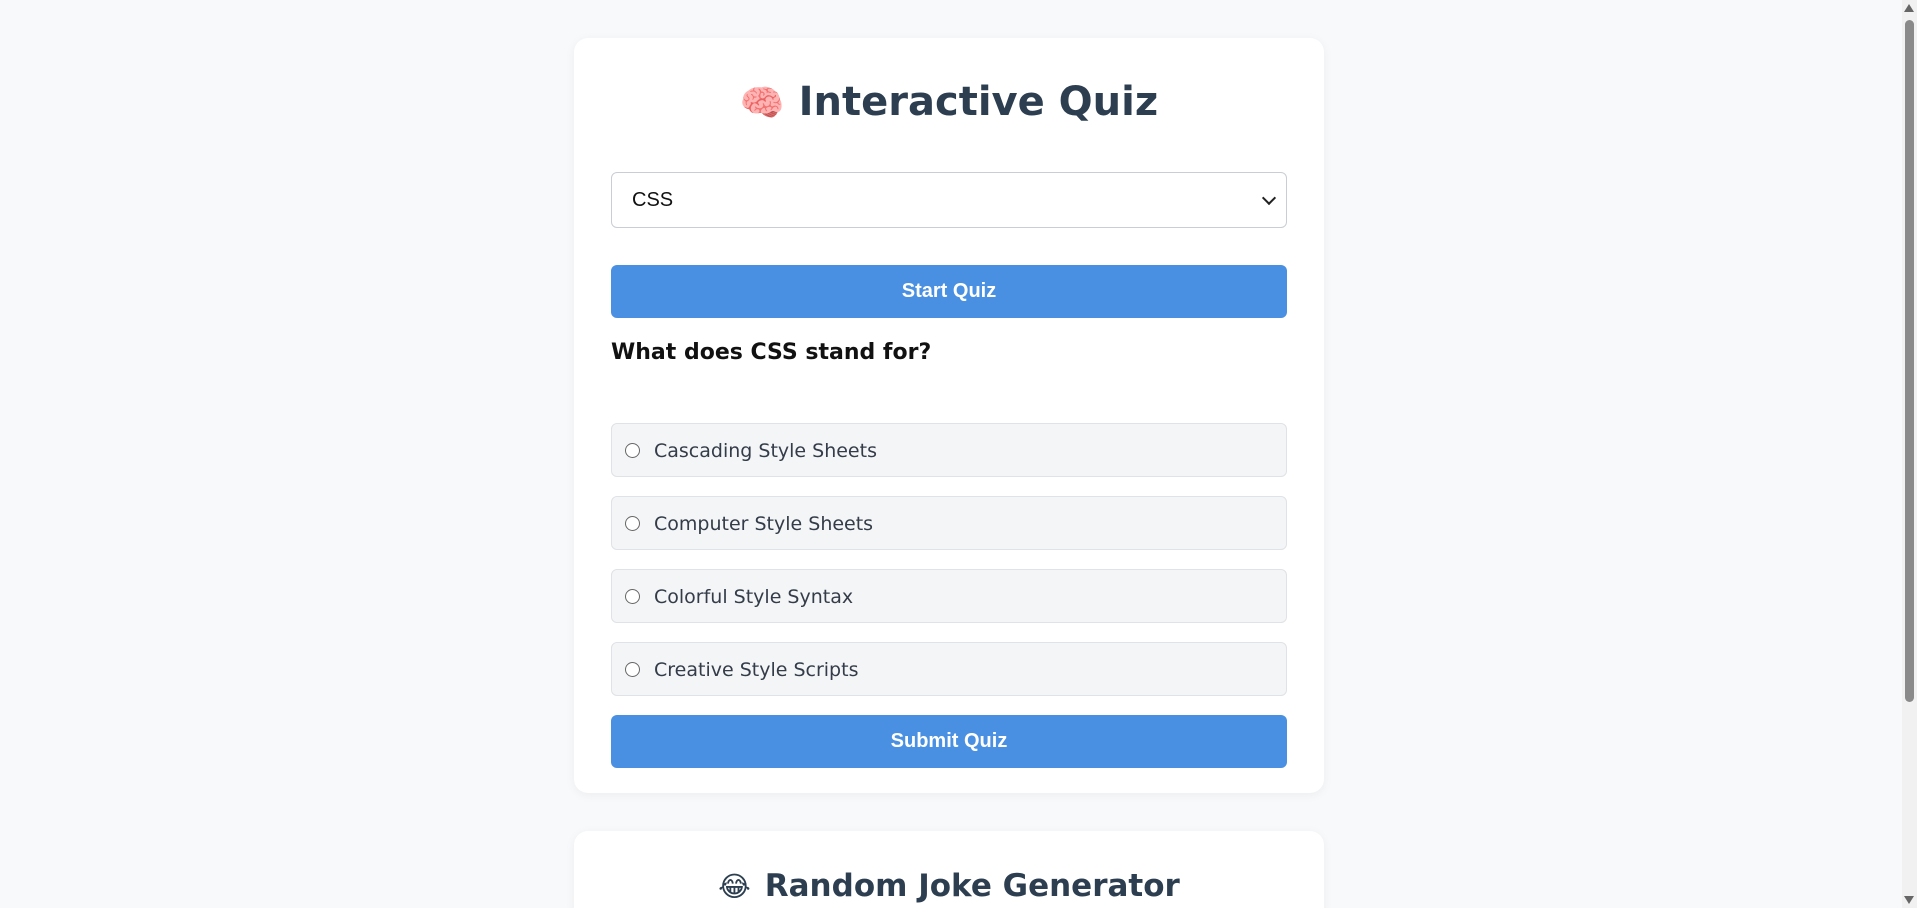 The image size is (1917, 908). Describe the element at coordinates (949, 200) in the screenshot. I see `category-select: CSS` at that location.